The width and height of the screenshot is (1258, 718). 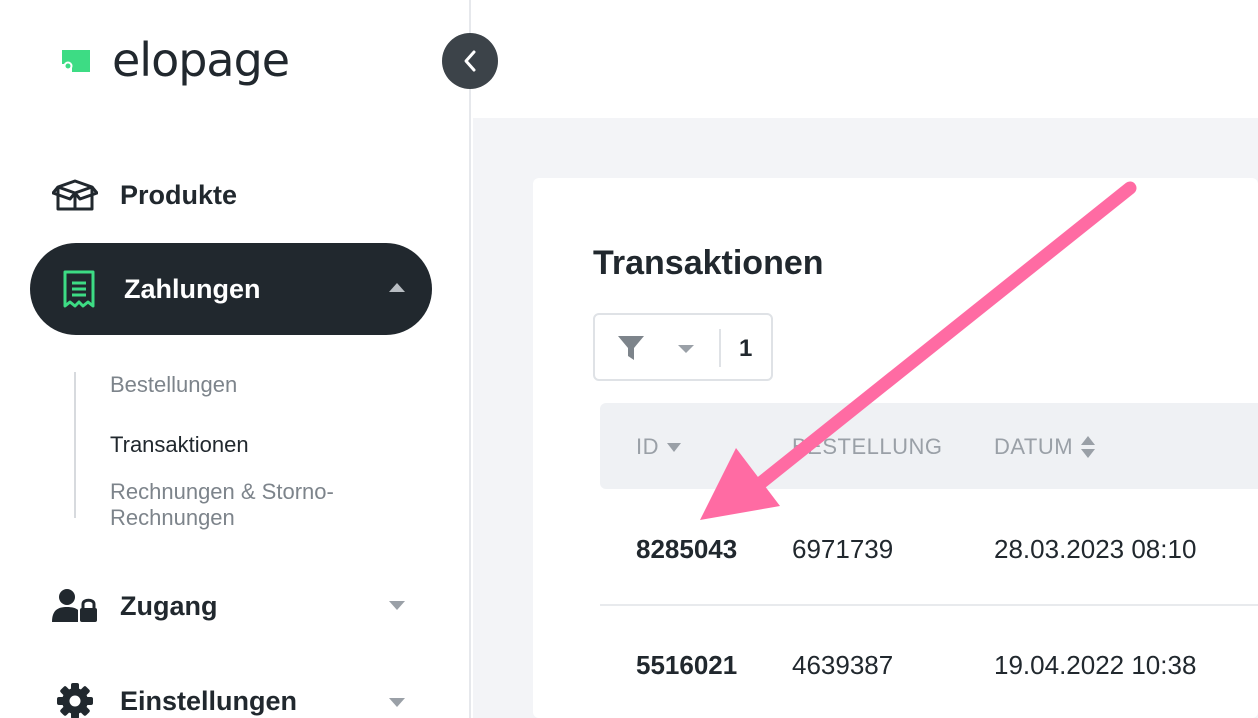 I want to click on sidebar-item-zugang: Zugang, so click(x=134, y=606).